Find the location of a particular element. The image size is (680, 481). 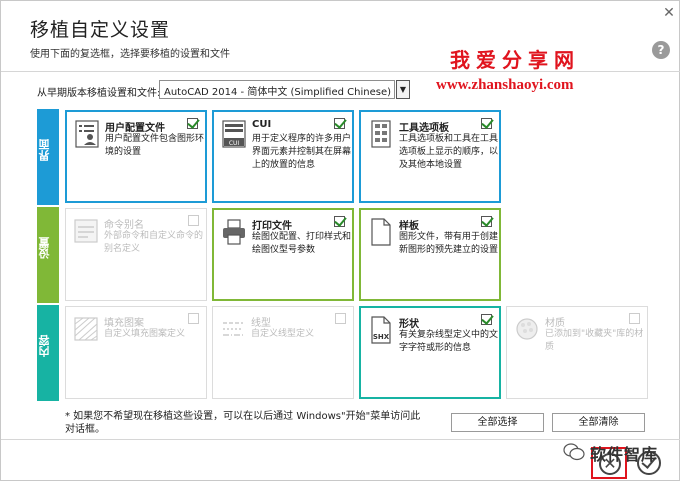

card-tool-palette: 工具选项板 工具选项板和工具在工具选项板上显示的顺序，以及其他本地设置 is located at coordinates (430, 156).